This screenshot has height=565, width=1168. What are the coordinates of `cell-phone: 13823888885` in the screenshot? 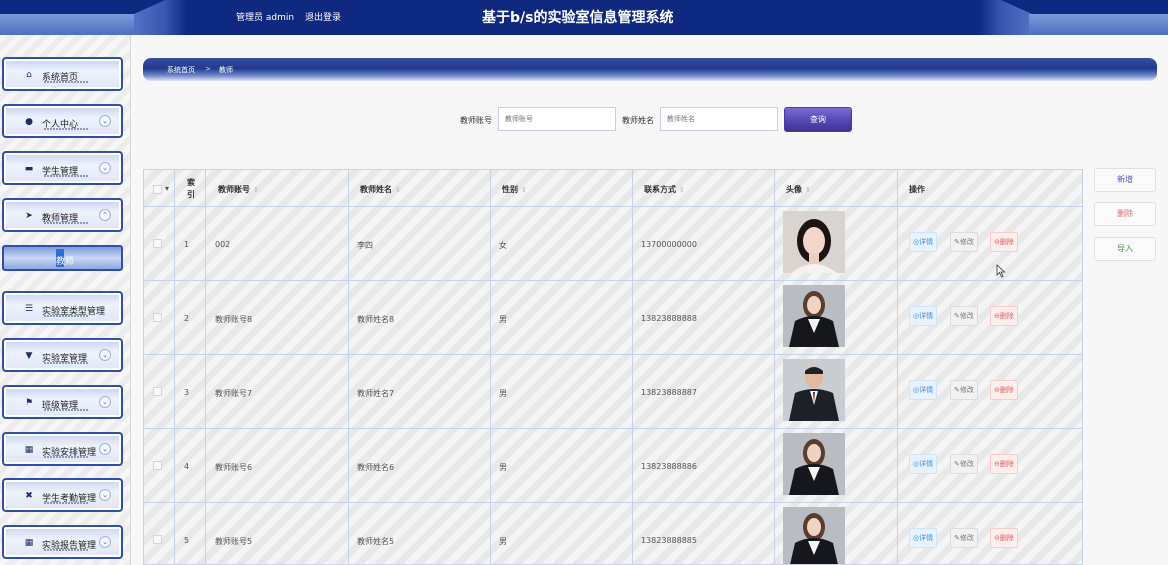 It's located at (669, 540).